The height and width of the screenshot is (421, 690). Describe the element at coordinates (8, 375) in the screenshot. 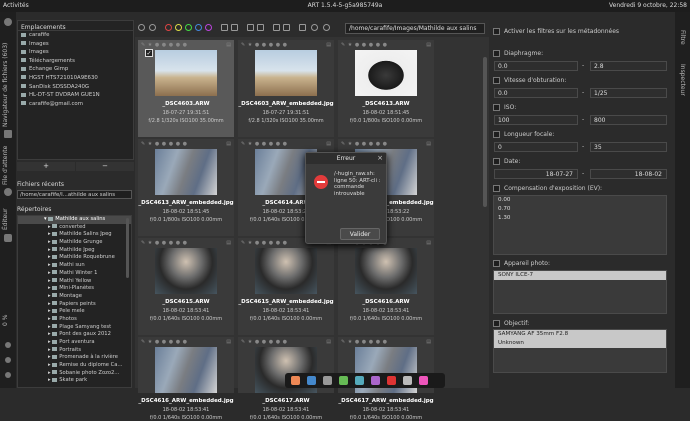

I see `minus-icon` at that location.